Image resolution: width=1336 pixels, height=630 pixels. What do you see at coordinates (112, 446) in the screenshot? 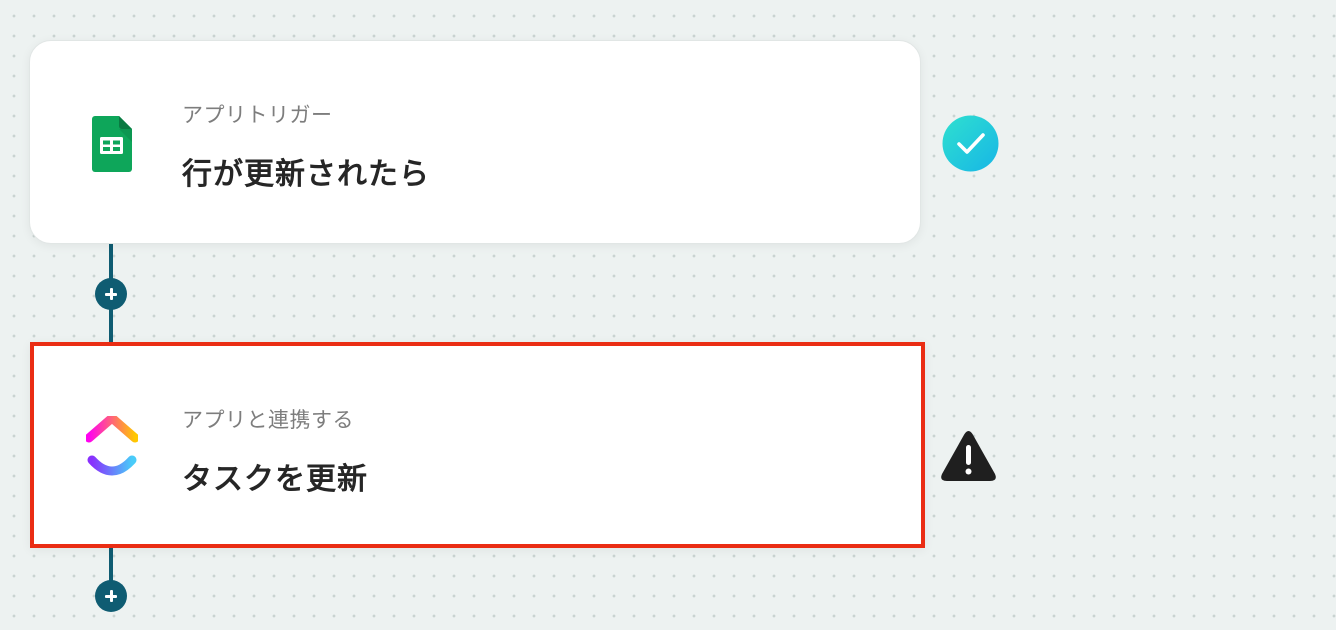
I see `clickup-icon` at bounding box center [112, 446].